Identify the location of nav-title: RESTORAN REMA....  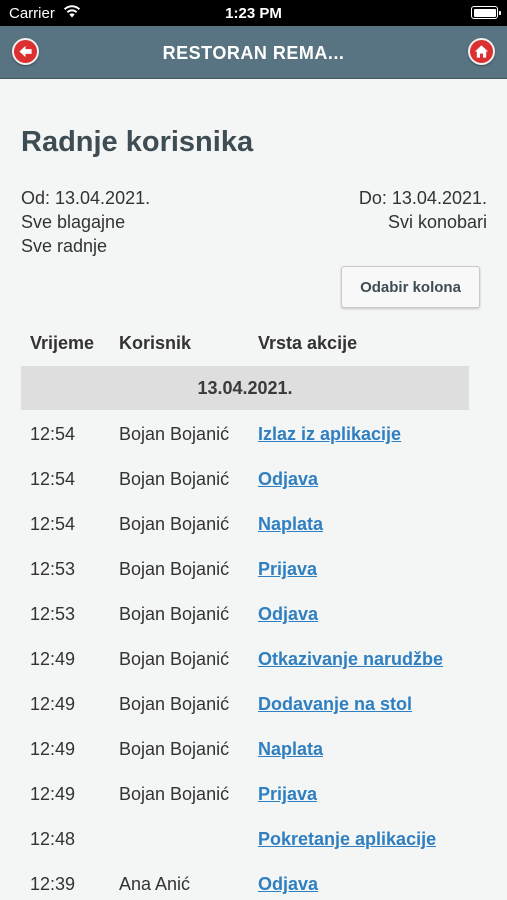
(253, 53).